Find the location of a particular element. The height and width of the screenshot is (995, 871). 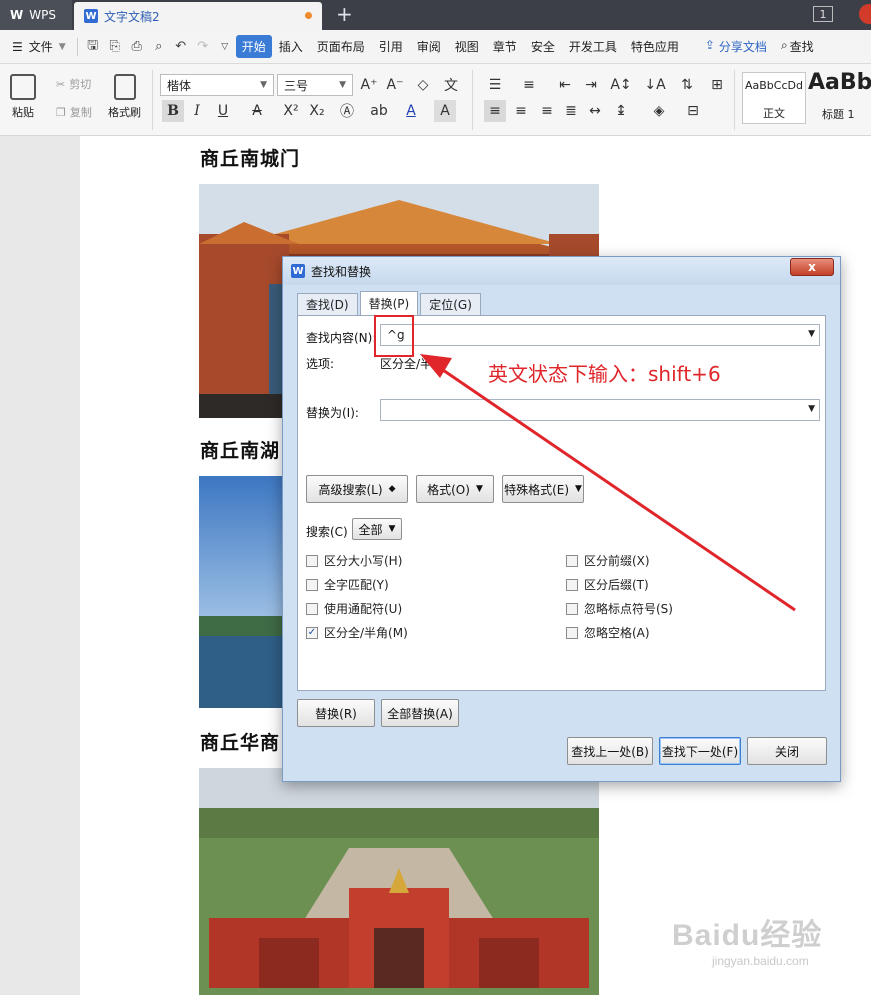

annotation-arrow is located at coordinates (608, 483).